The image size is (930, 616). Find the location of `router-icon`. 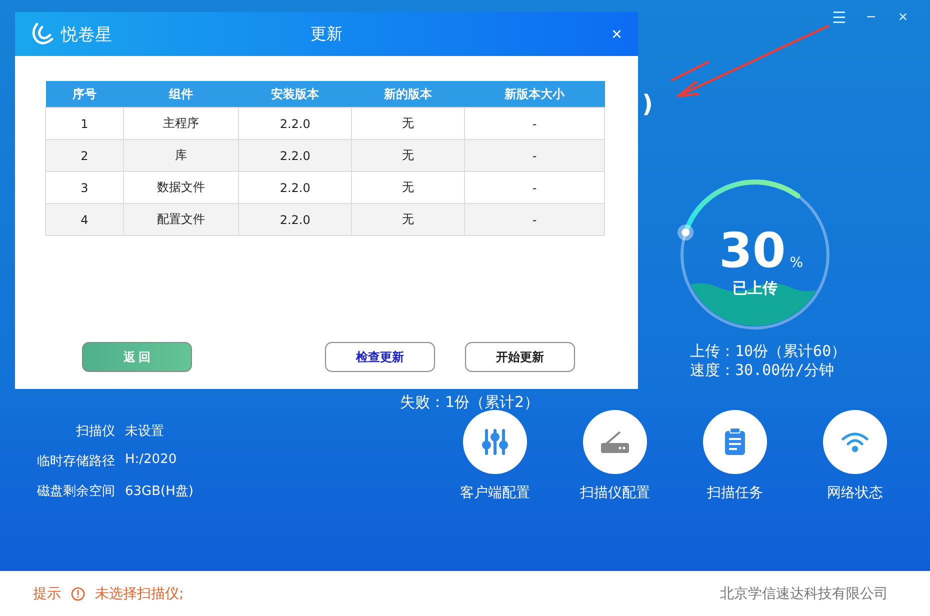

router-icon is located at coordinates (615, 442).